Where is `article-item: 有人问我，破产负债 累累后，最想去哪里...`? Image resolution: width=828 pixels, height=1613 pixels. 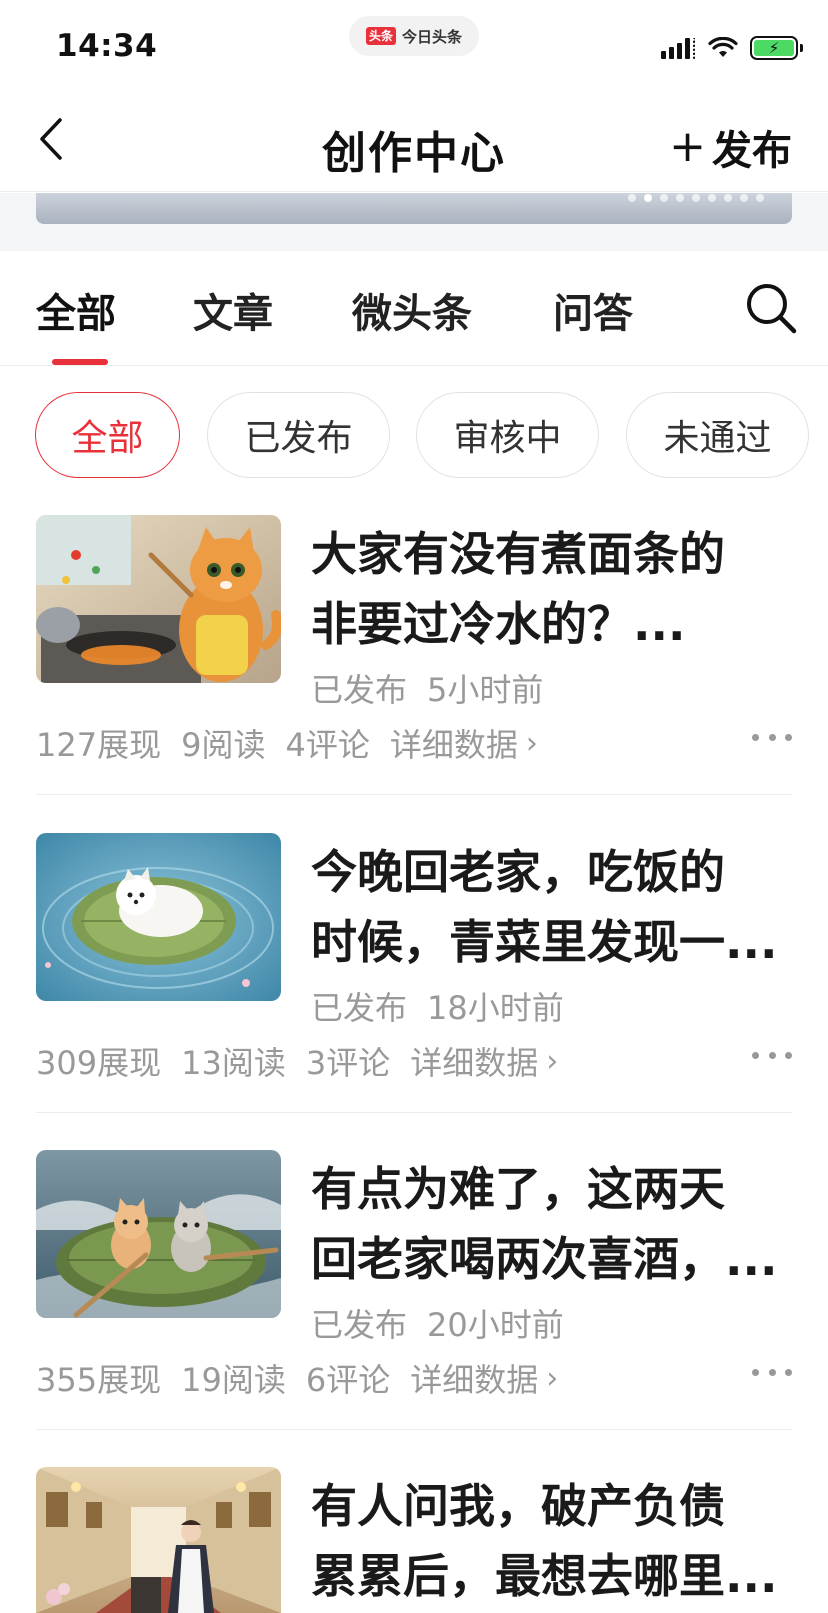 article-item: 有人问我，破产负债 累累后，最想去哪里... is located at coordinates (414, 1540).